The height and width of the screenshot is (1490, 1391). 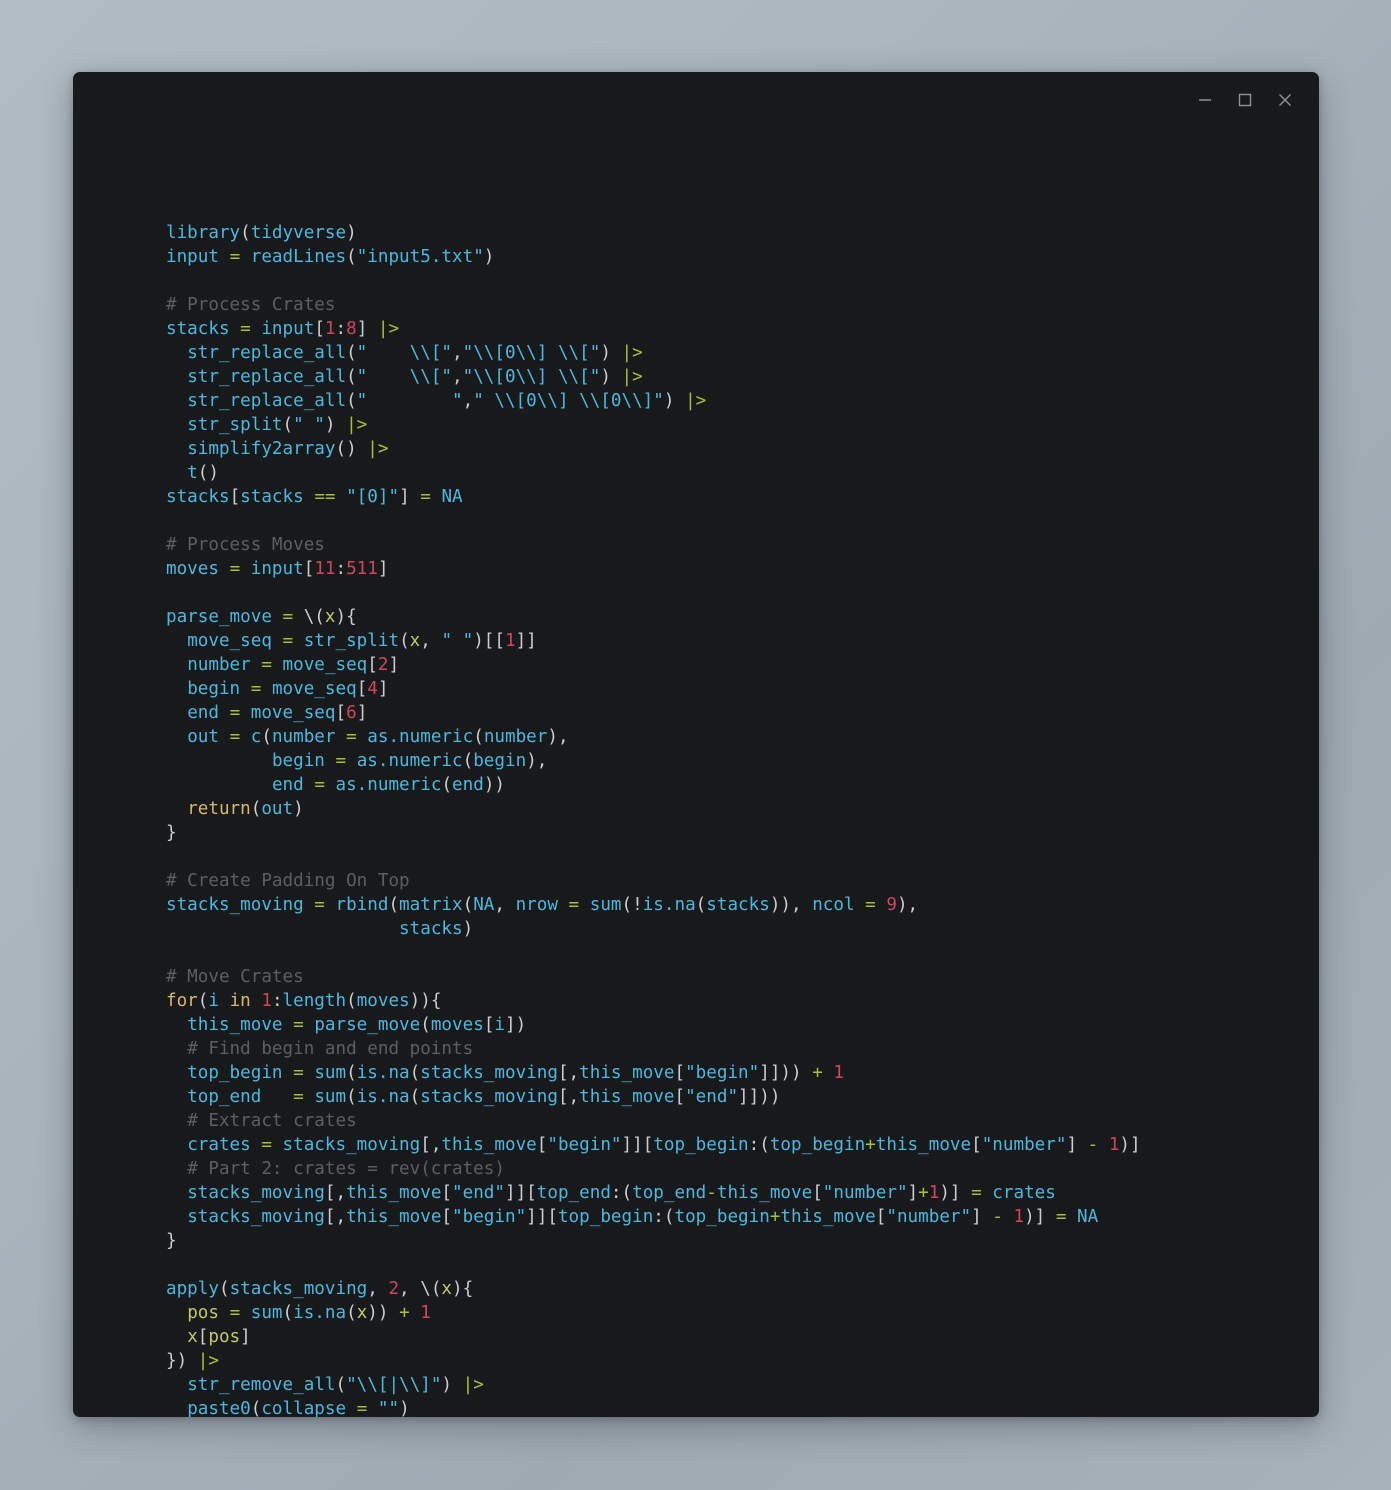 What do you see at coordinates (171, 1240) in the screenshot?
I see `code-token-punctuation: }` at bounding box center [171, 1240].